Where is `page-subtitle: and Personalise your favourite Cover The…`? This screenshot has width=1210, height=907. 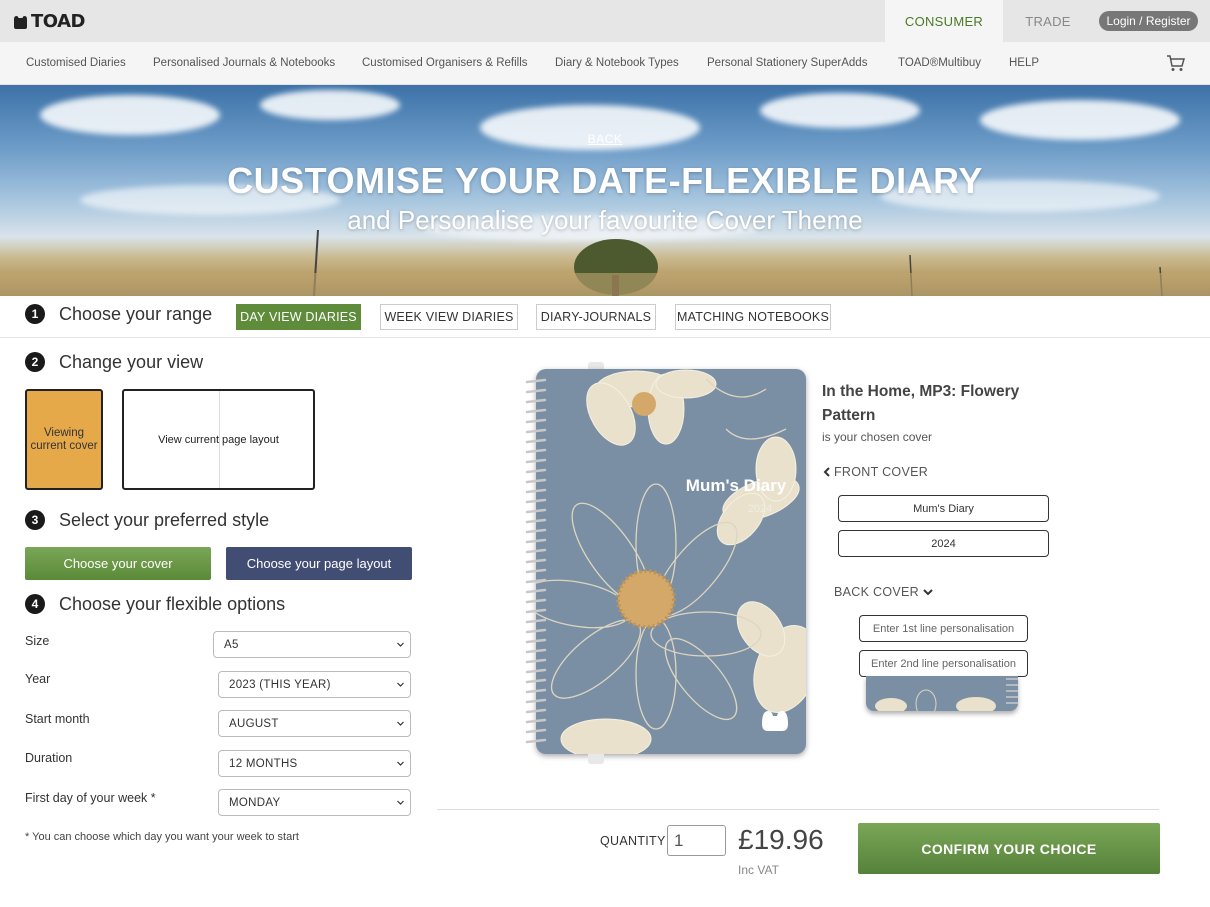
page-subtitle: and Personalise your favourite Cover The… is located at coordinates (605, 220).